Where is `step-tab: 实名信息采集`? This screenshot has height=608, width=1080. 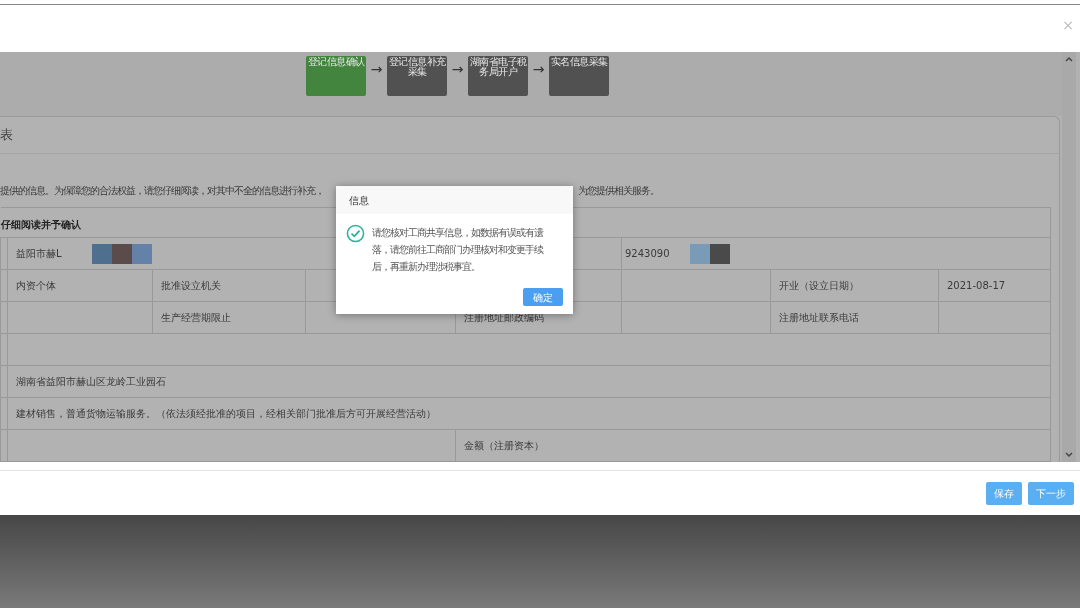
step-tab: 实名信息采集 is located at coordinates (579, 76).